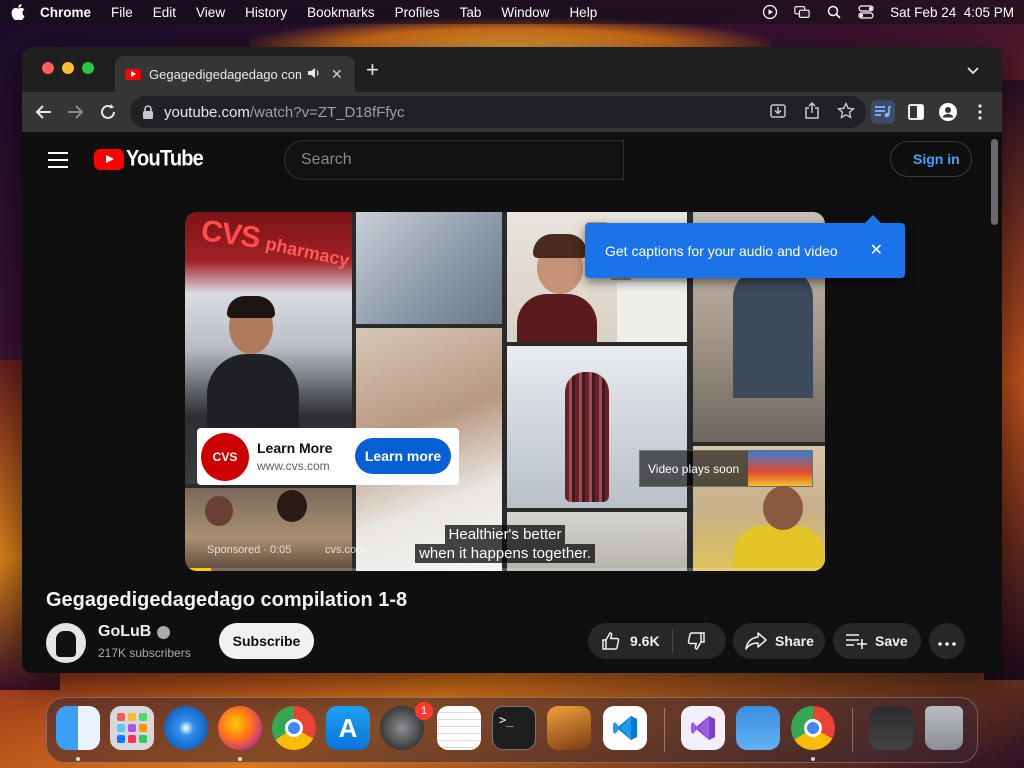 The height and width of the screenshot is (768, 1024). What do you see at coordinates (164, 632) in the screenshot?
I see `verified-icon` at bounding box center [164, 632].